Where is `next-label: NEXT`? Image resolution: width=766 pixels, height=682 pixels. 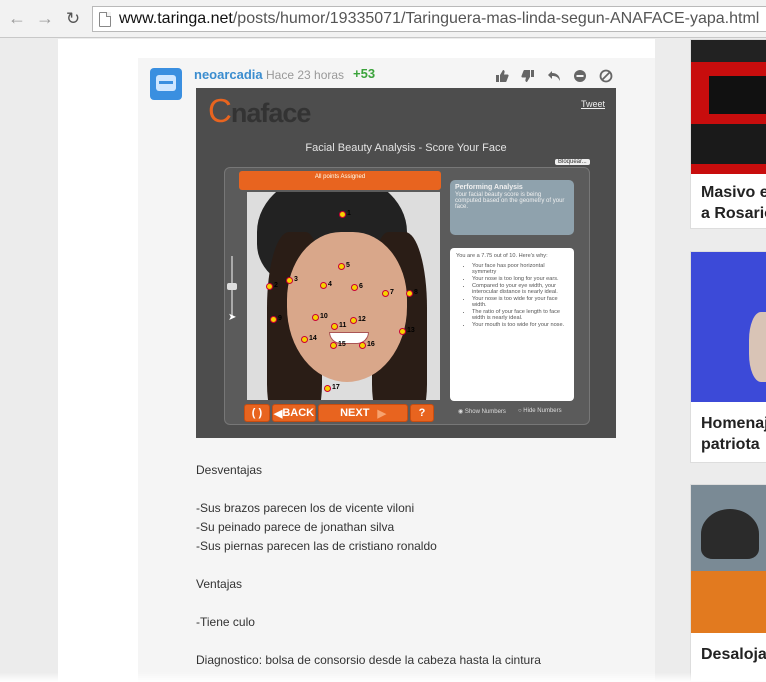
next-label: NEXT is located at coordinates (355, 413).